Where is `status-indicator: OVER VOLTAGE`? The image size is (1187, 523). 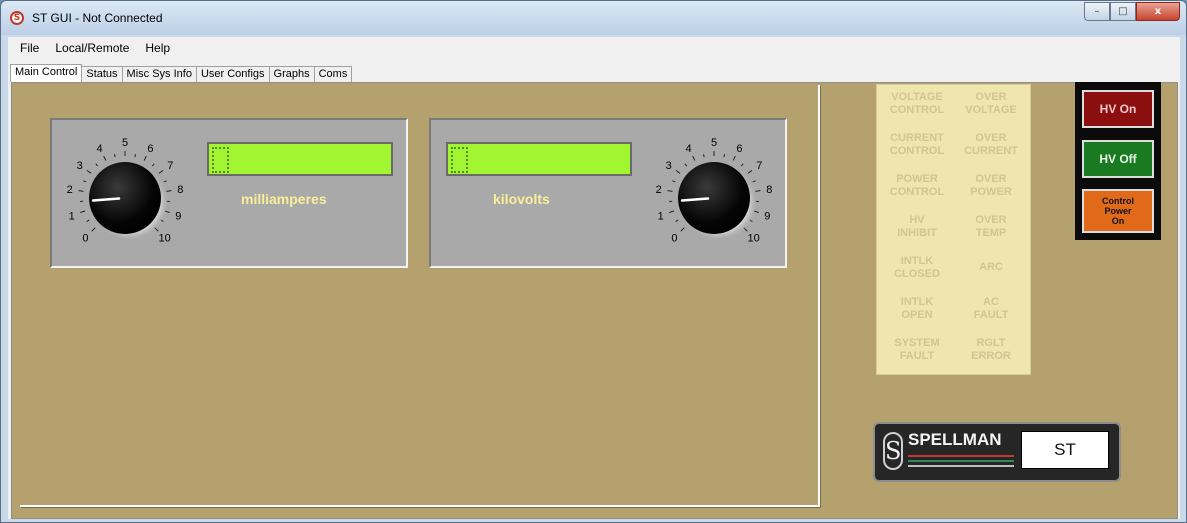 status-indicator: OVER VOLTAGE is located at coordinates (991, 103).